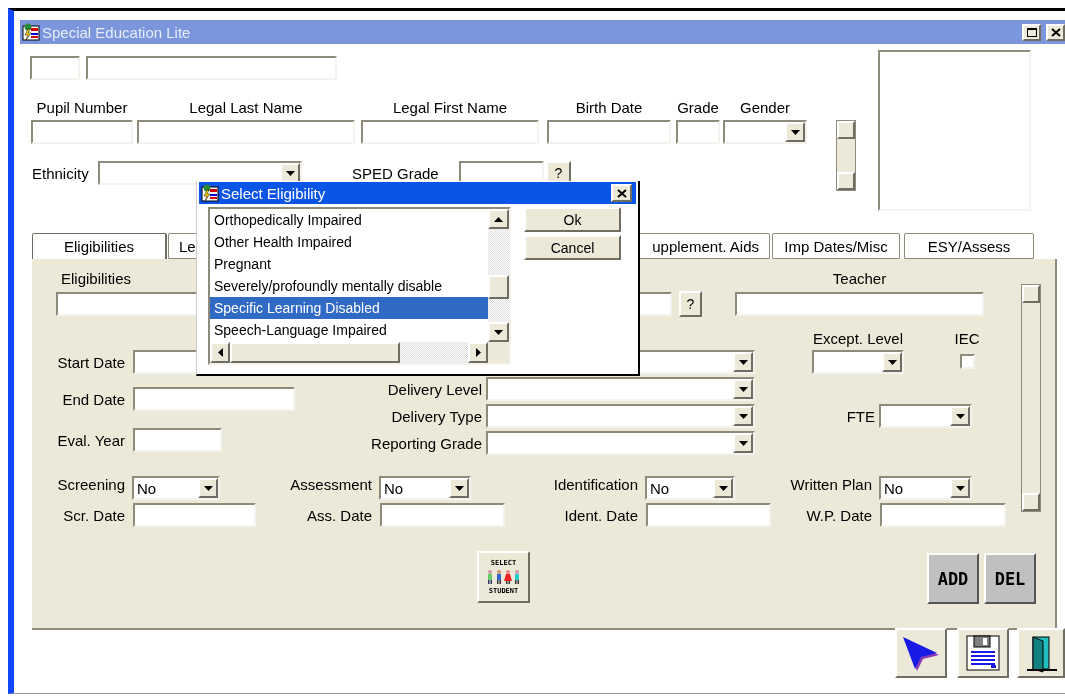  I want to click on field-label: Scr. Date, so click(94, 515).